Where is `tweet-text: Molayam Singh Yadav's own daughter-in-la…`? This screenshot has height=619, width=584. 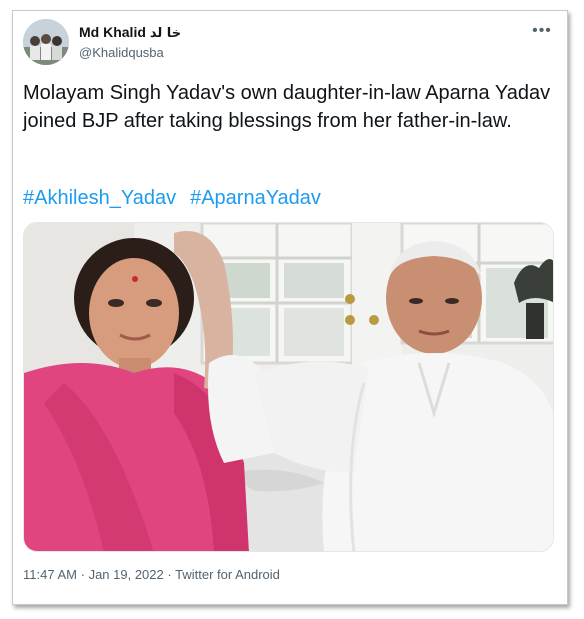
tweet-text: Molayam Singh Yadav's own daughter-in-la… is located at coordinates (287, 107).